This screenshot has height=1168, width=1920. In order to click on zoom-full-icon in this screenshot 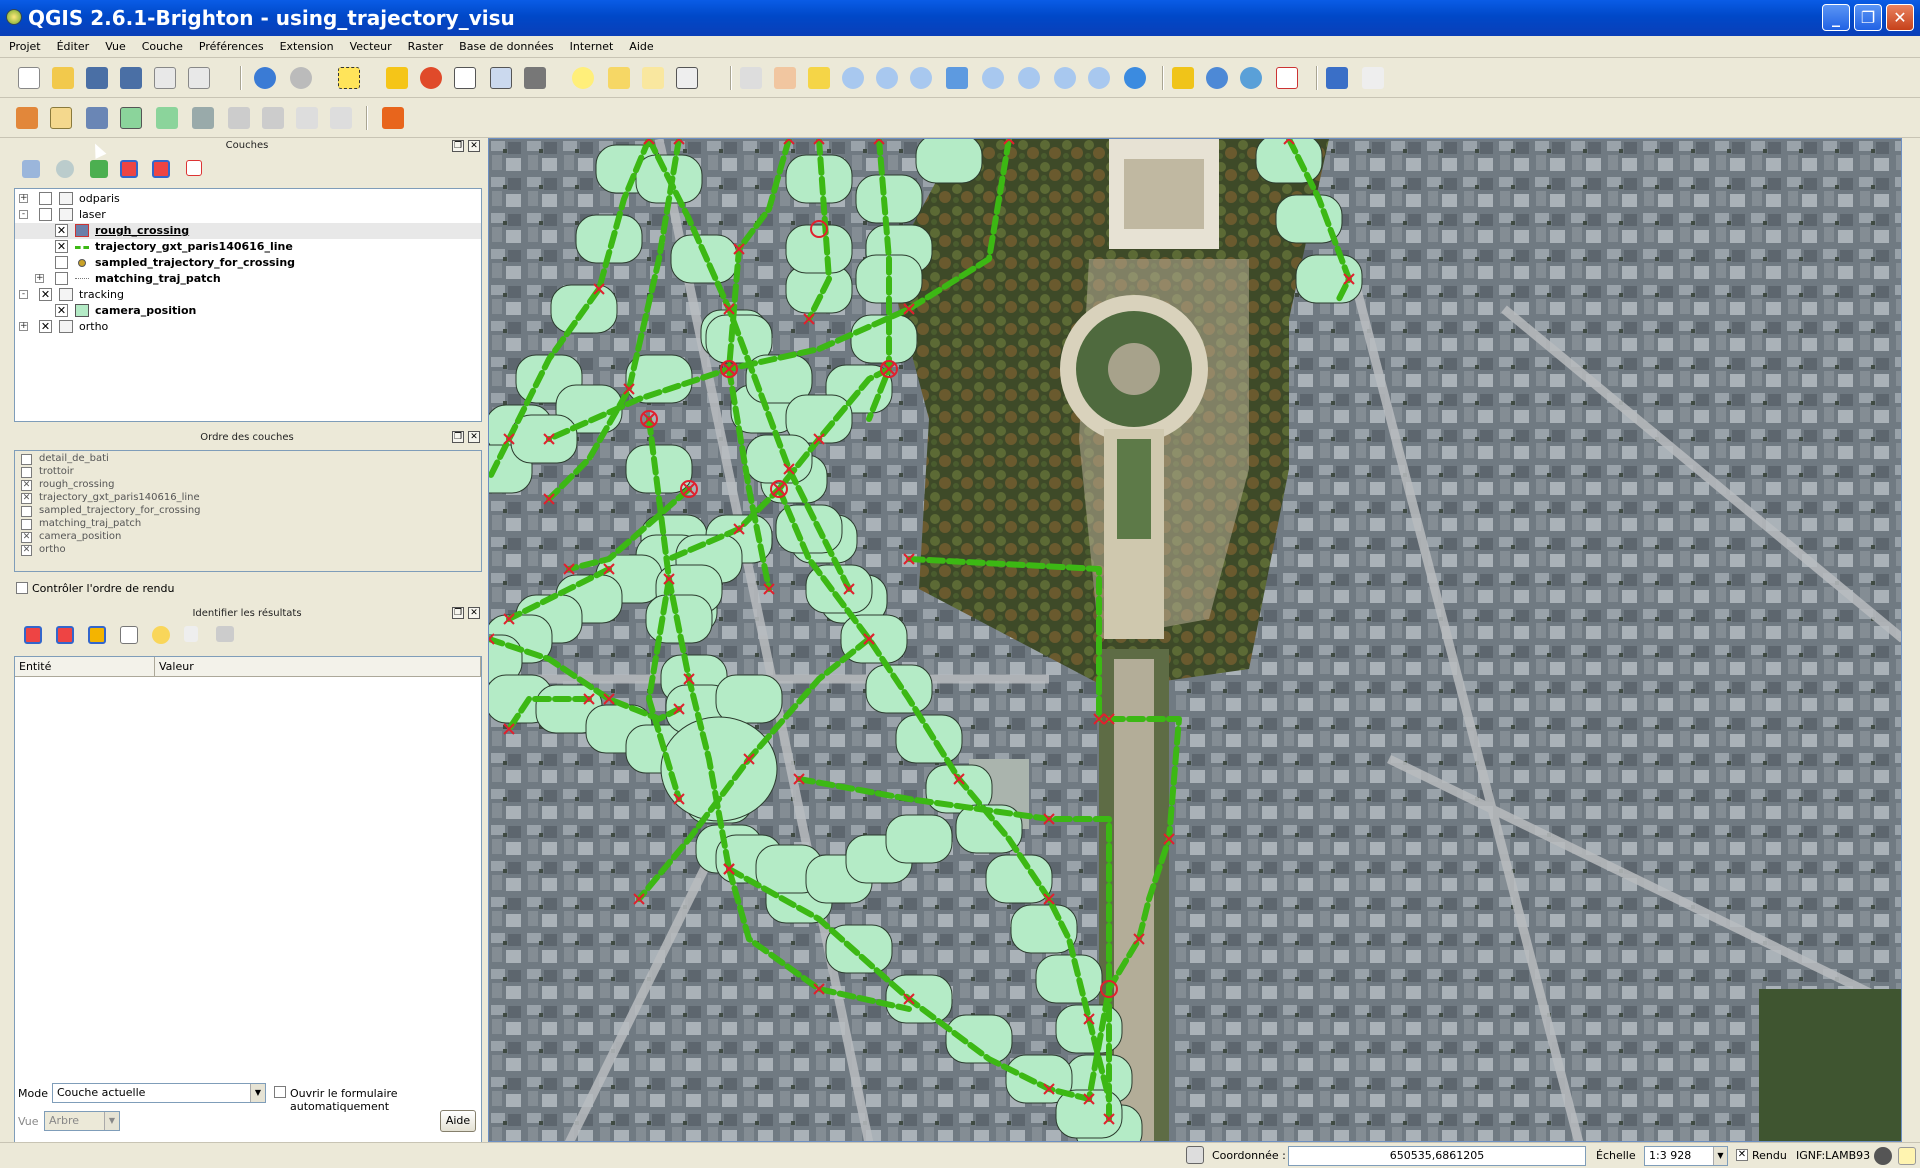, I will do `click(957, 78)`.